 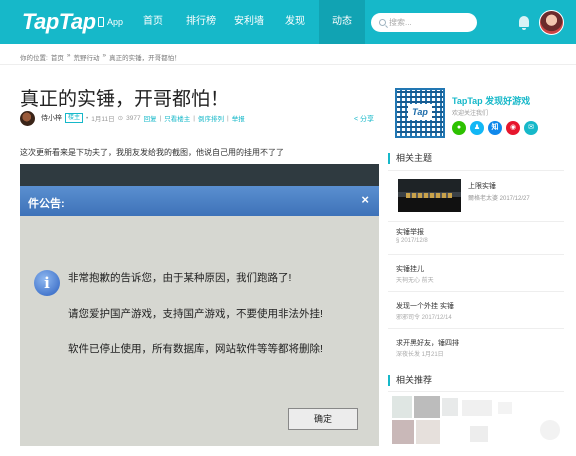 What do you see at coordinates (410, 269) in the screenshot?
I see `related-topic-title: 实锤挂儿` at bounding box center [410, 269].